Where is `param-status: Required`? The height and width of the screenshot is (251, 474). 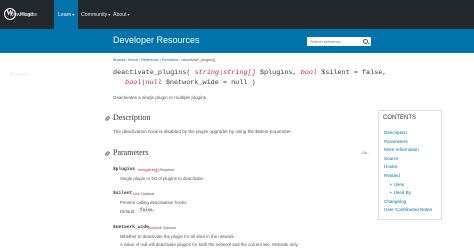 param-status: Required is located at coordinates (167, 169).